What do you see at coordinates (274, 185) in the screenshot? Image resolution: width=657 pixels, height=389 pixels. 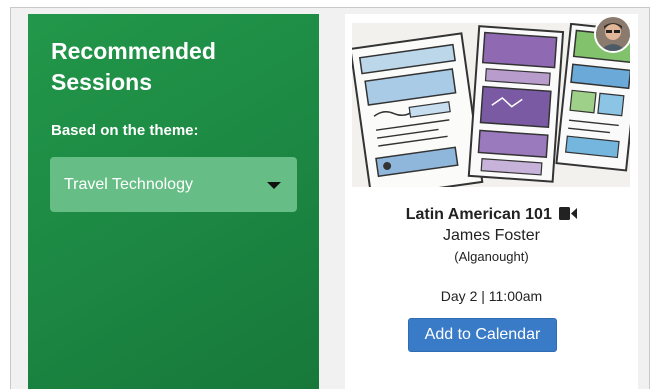 I see `caret-down-icon` at bounding box center [274, 185].